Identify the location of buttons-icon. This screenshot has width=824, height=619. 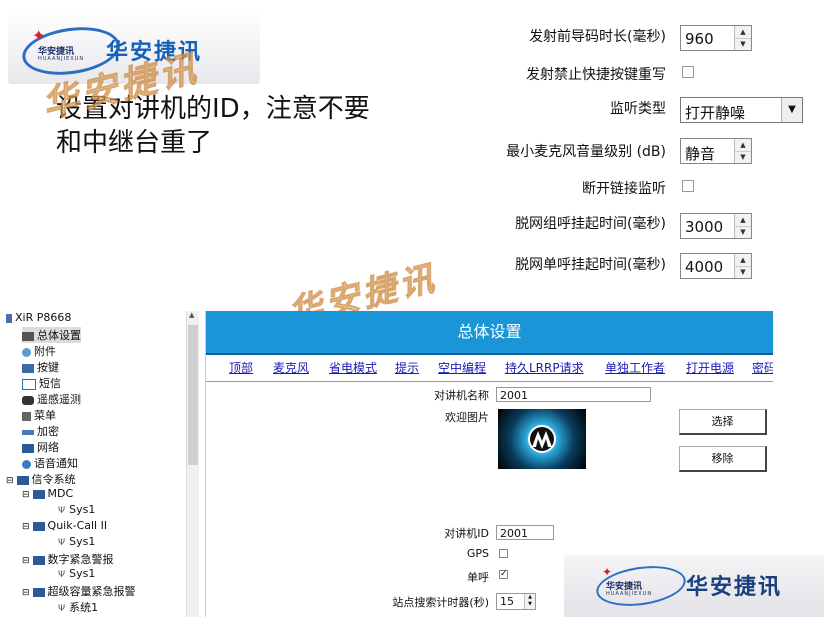
(28, 368).